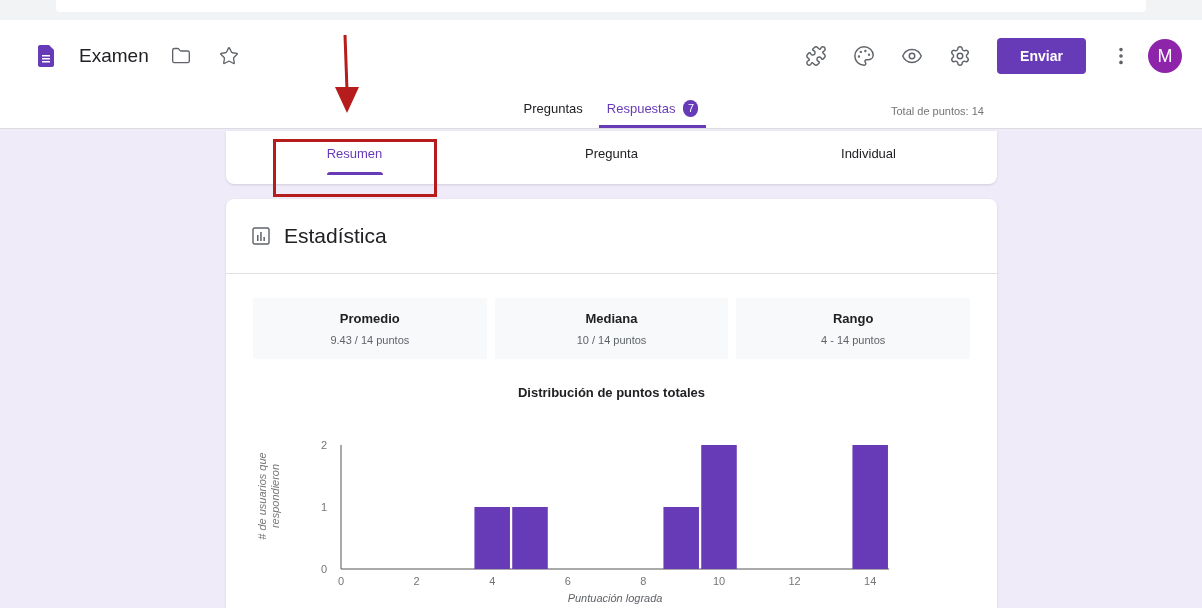 The image size is (1202, 608). What do you see at coordinates (719, 580) in the screenshot?
I see `x-tick-label: 10` at bounding box center [719, 580].